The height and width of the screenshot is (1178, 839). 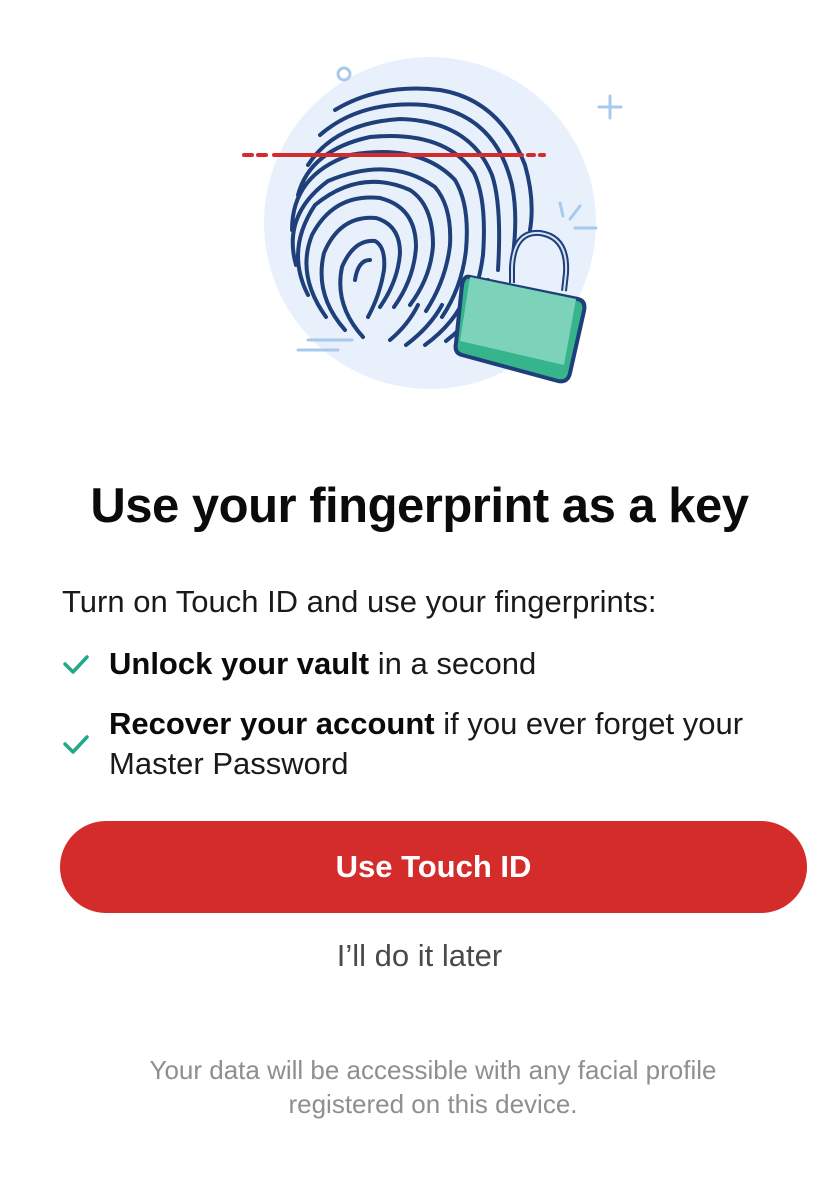 I want to click on feature-unlock-vault: Unlock your vault in a second, so click(x=442, y=664).